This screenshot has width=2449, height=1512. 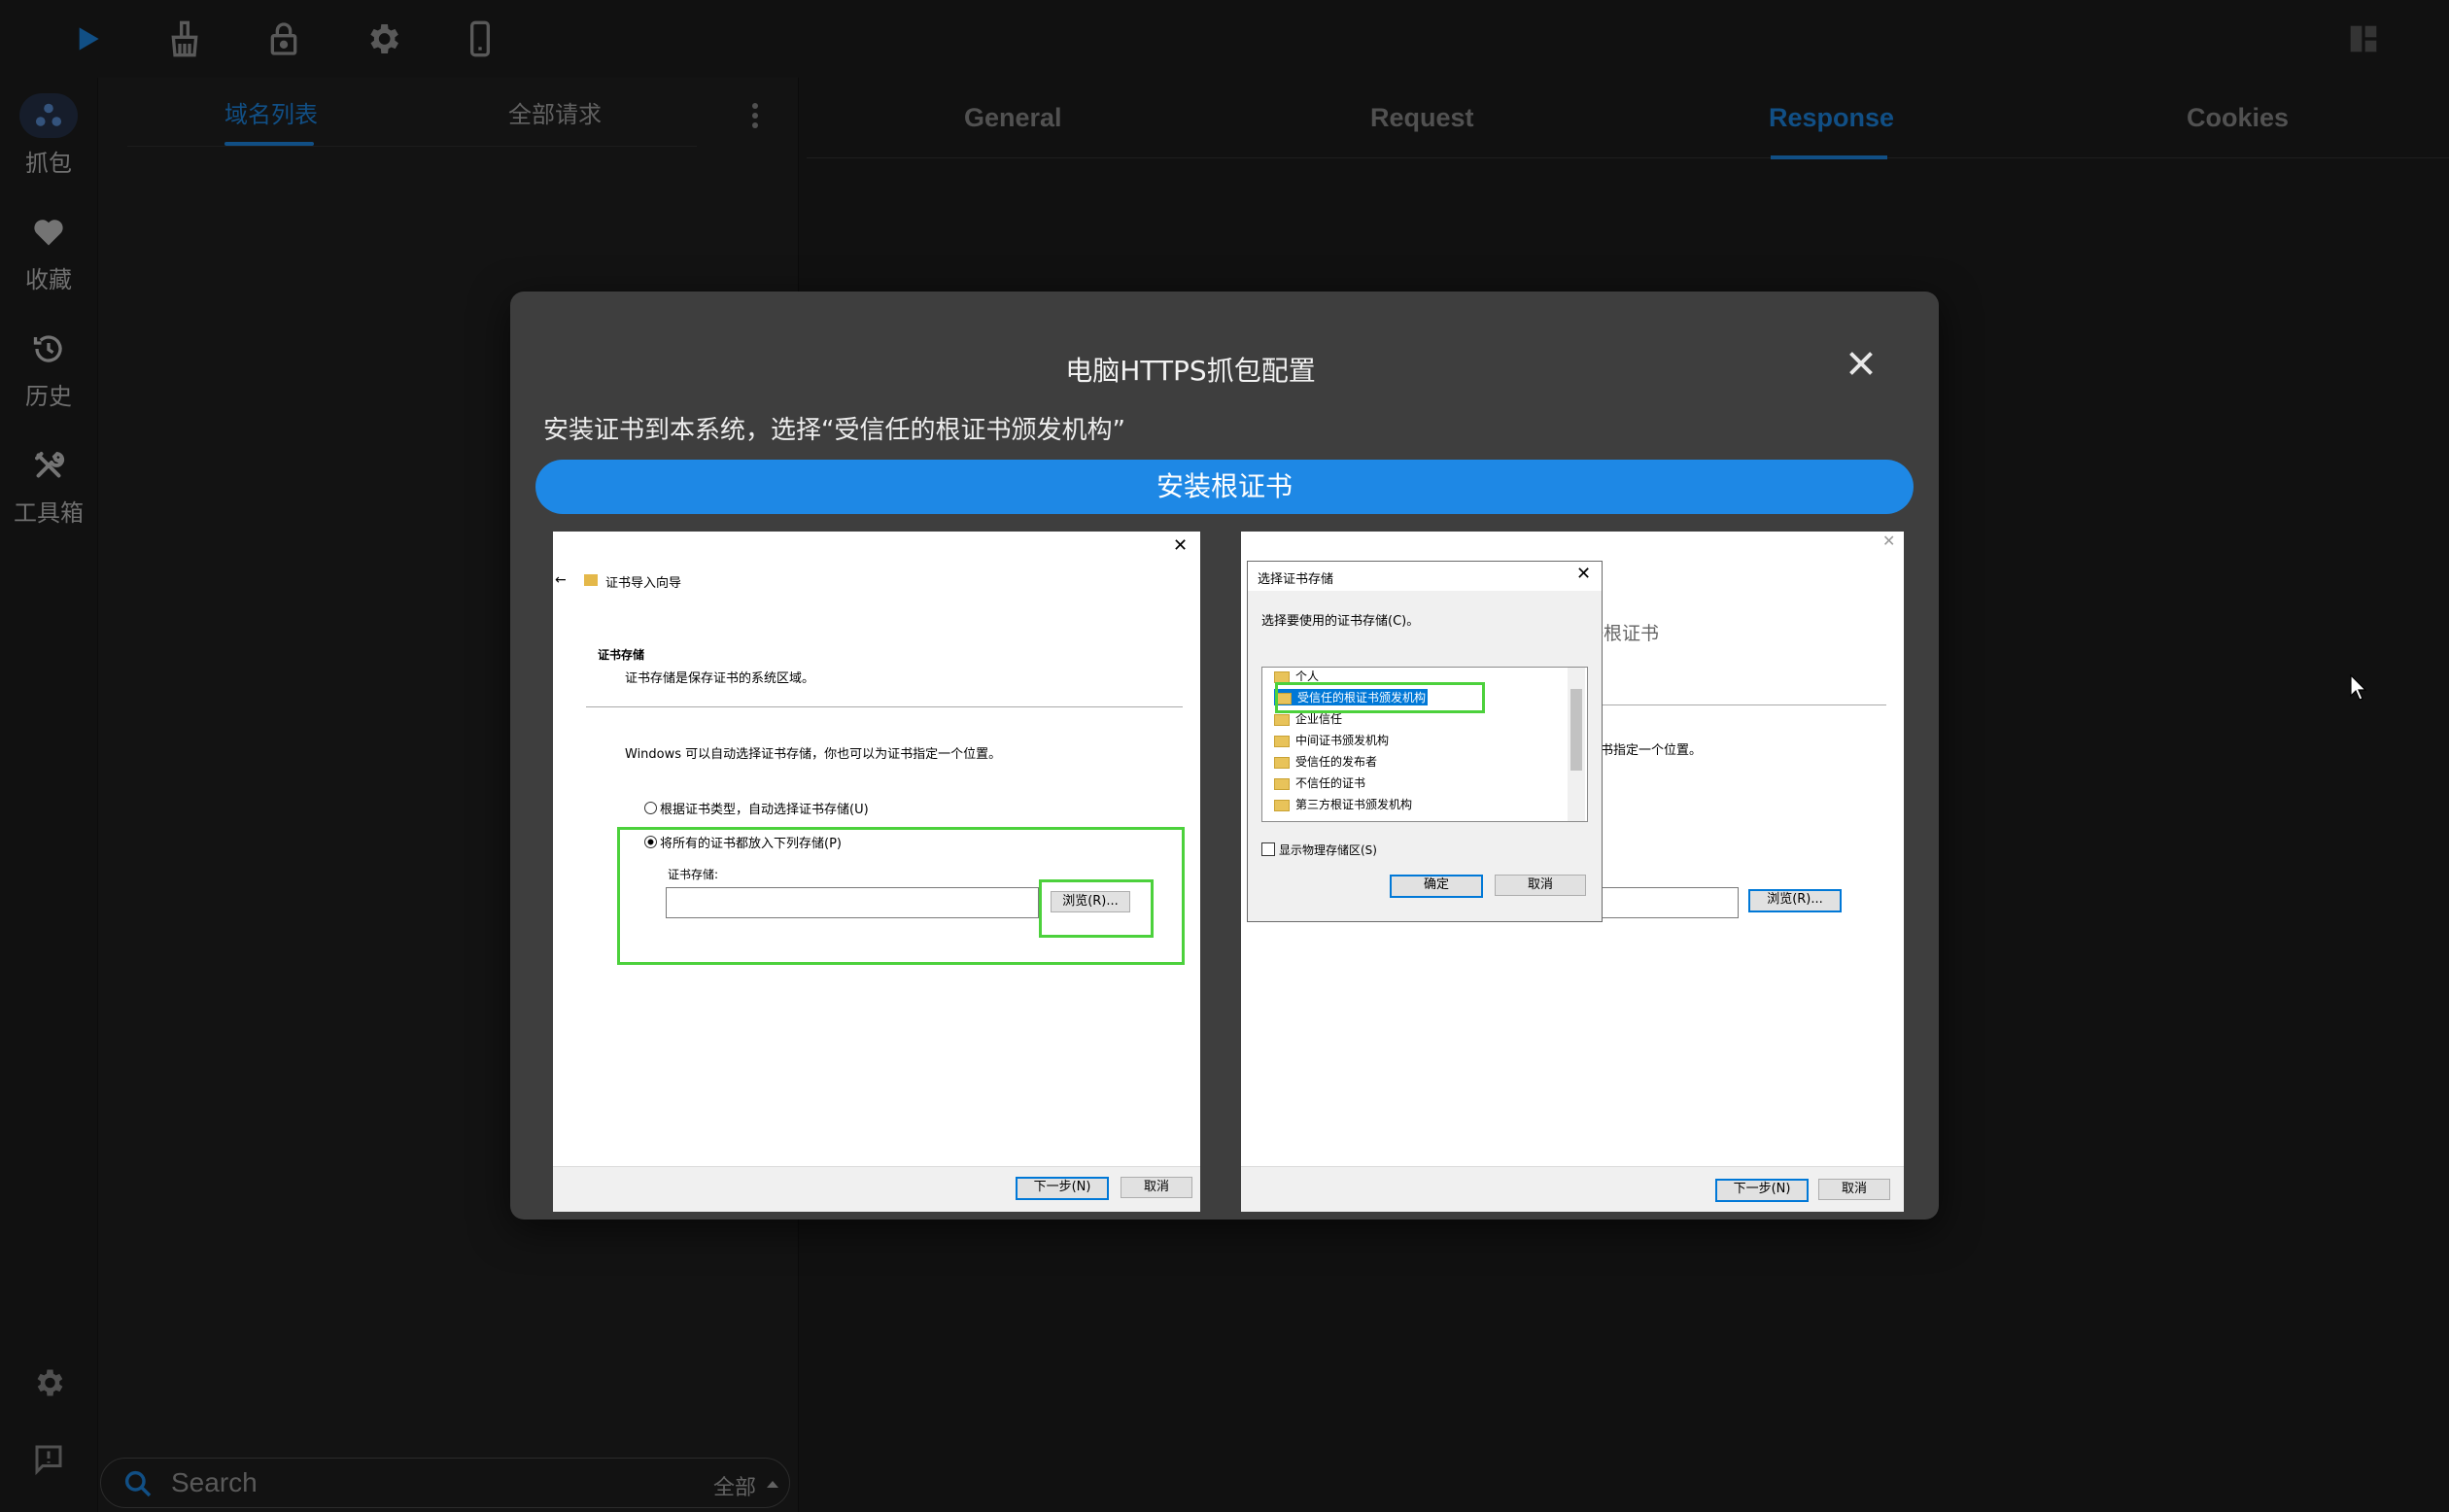 I want to click on store-item: 受信任的发布者, so click(x=1326, y=761).